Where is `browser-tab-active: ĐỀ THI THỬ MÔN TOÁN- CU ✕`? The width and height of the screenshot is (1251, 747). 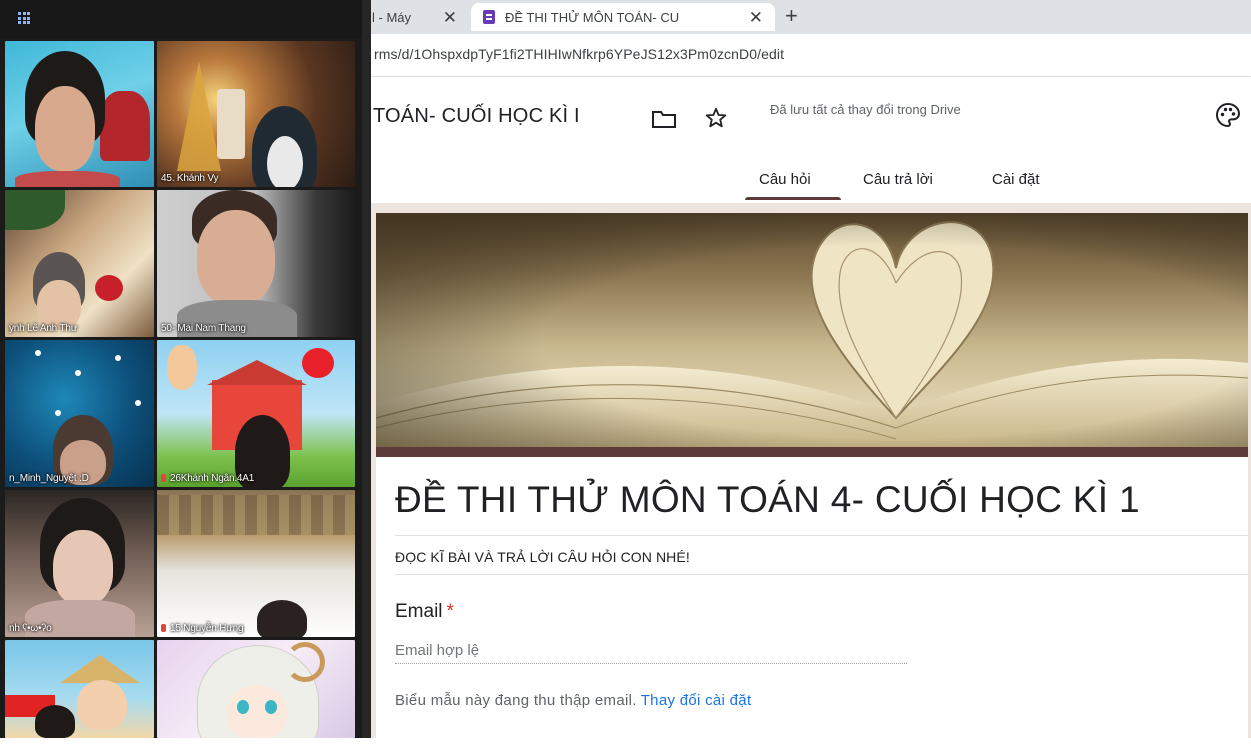
browser-tab-active: ĐỀ THI THỬ MÔN TOÁN- CU ✕ is located at coordinates (623, 17).